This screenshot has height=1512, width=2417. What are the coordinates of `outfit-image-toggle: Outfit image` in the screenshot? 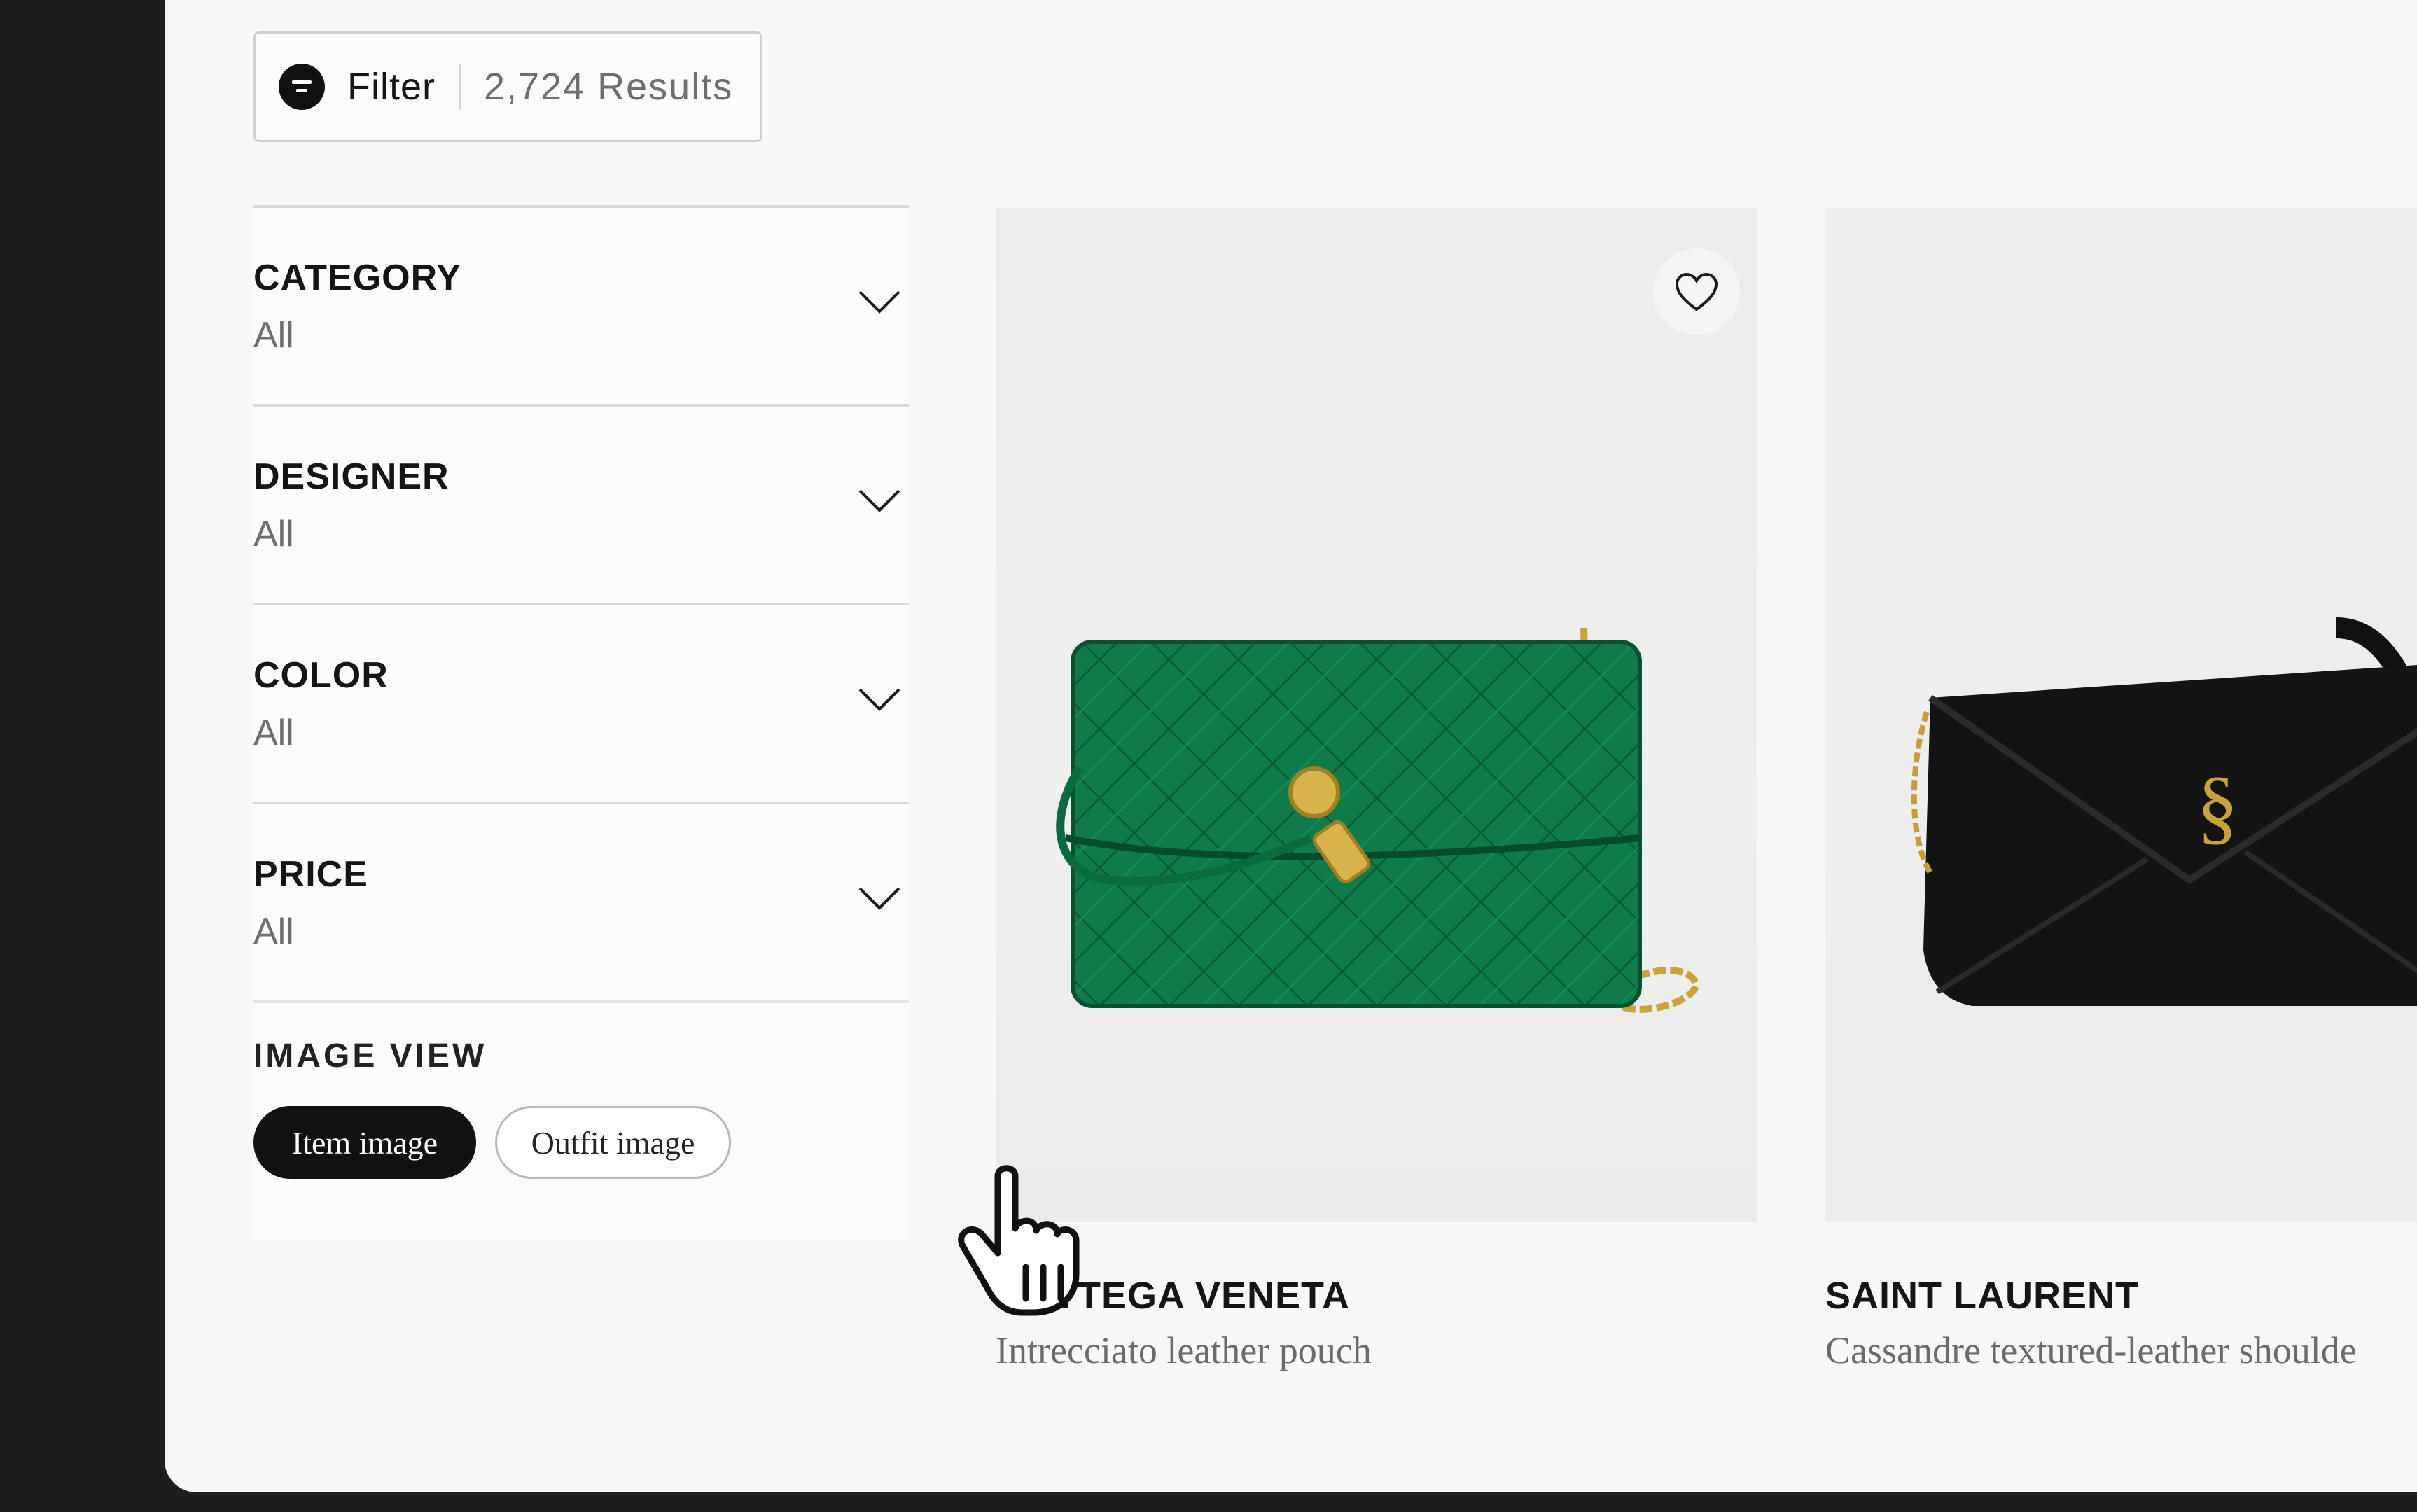 It's located at (613, 1142).